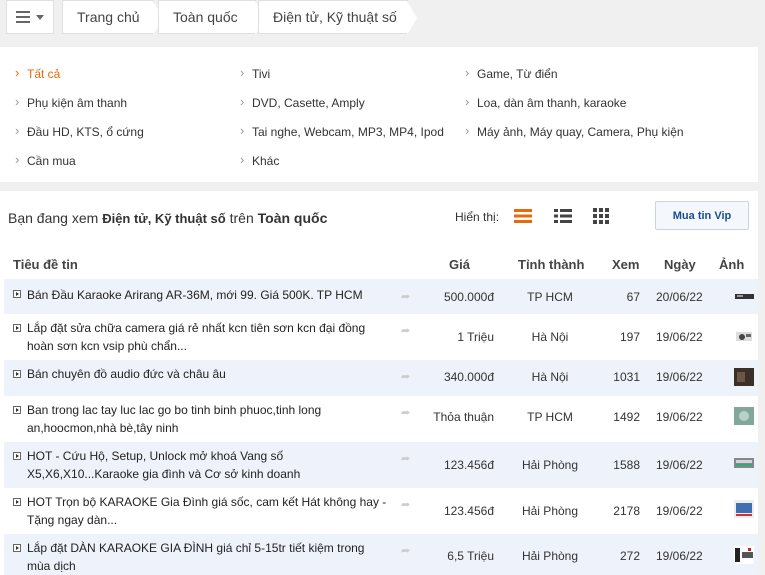  I want to click on category-speakers-karaoke: Loa, dàn âm thanh, karaoke, so click(545, 102).